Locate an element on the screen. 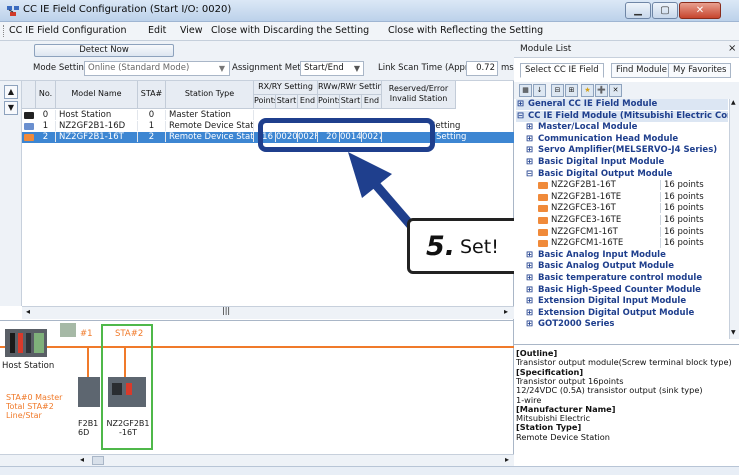 This screenshot has width=739, height=475. module-item: NZ2GF2B1-16TE 16 points is located at coordinates (622, 197).